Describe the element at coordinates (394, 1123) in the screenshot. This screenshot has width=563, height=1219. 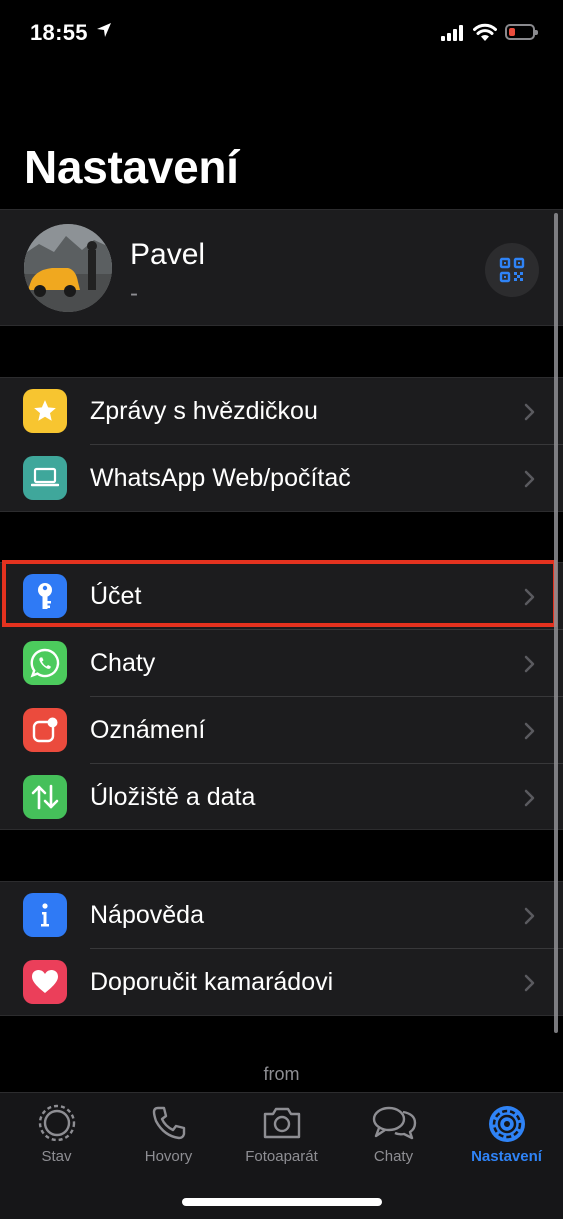
I see `chat-bubbles-icon` at that location.